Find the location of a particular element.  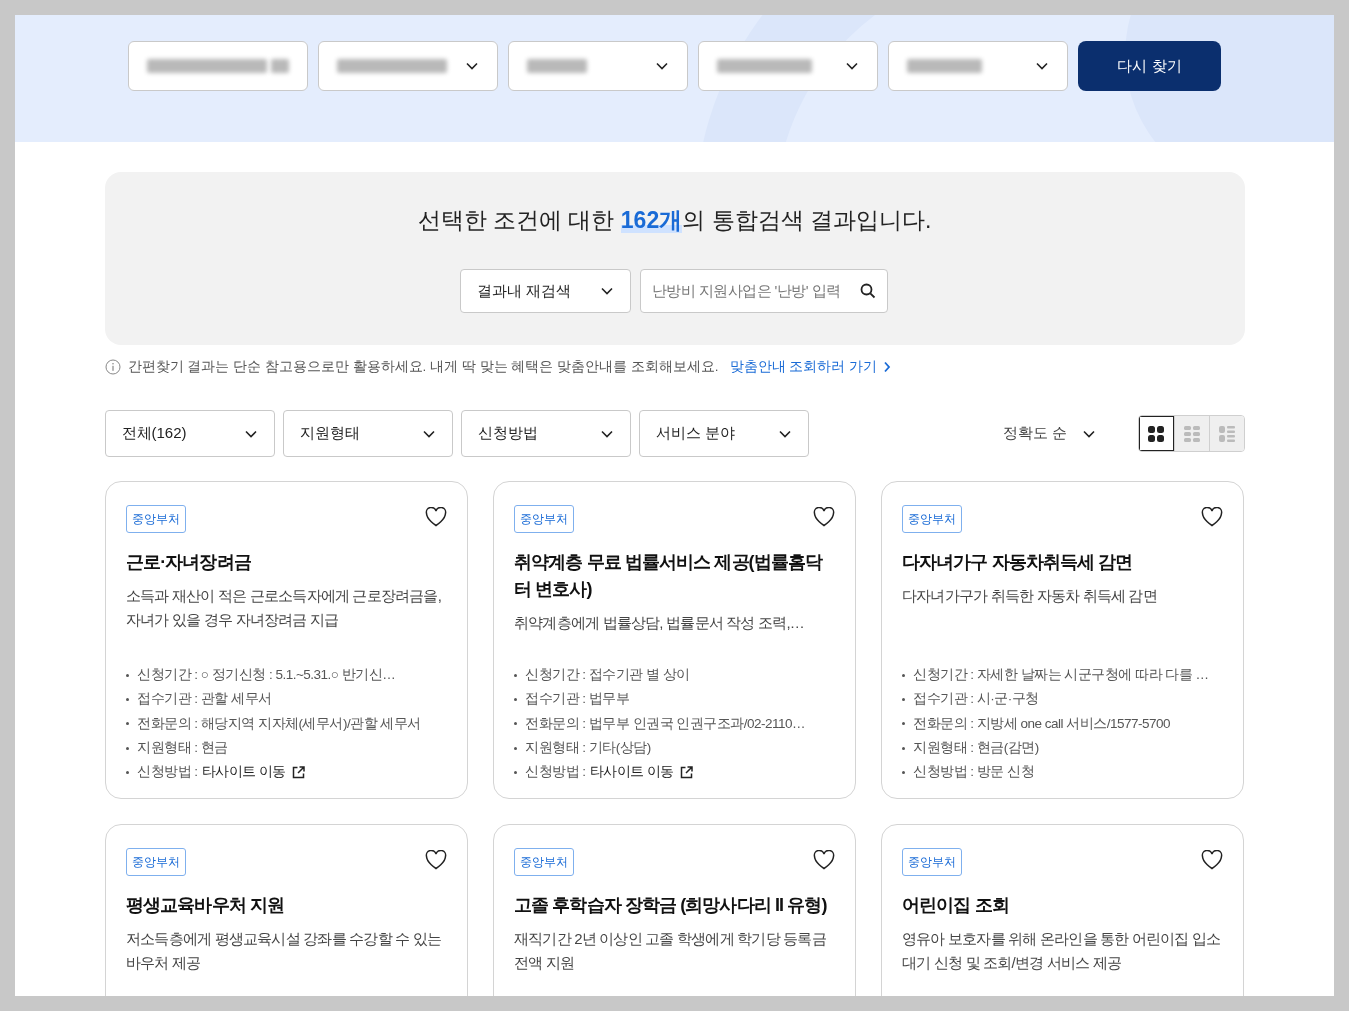

benefit-title: 평생교육바우처 지원 is located at coordinates (286, 905).